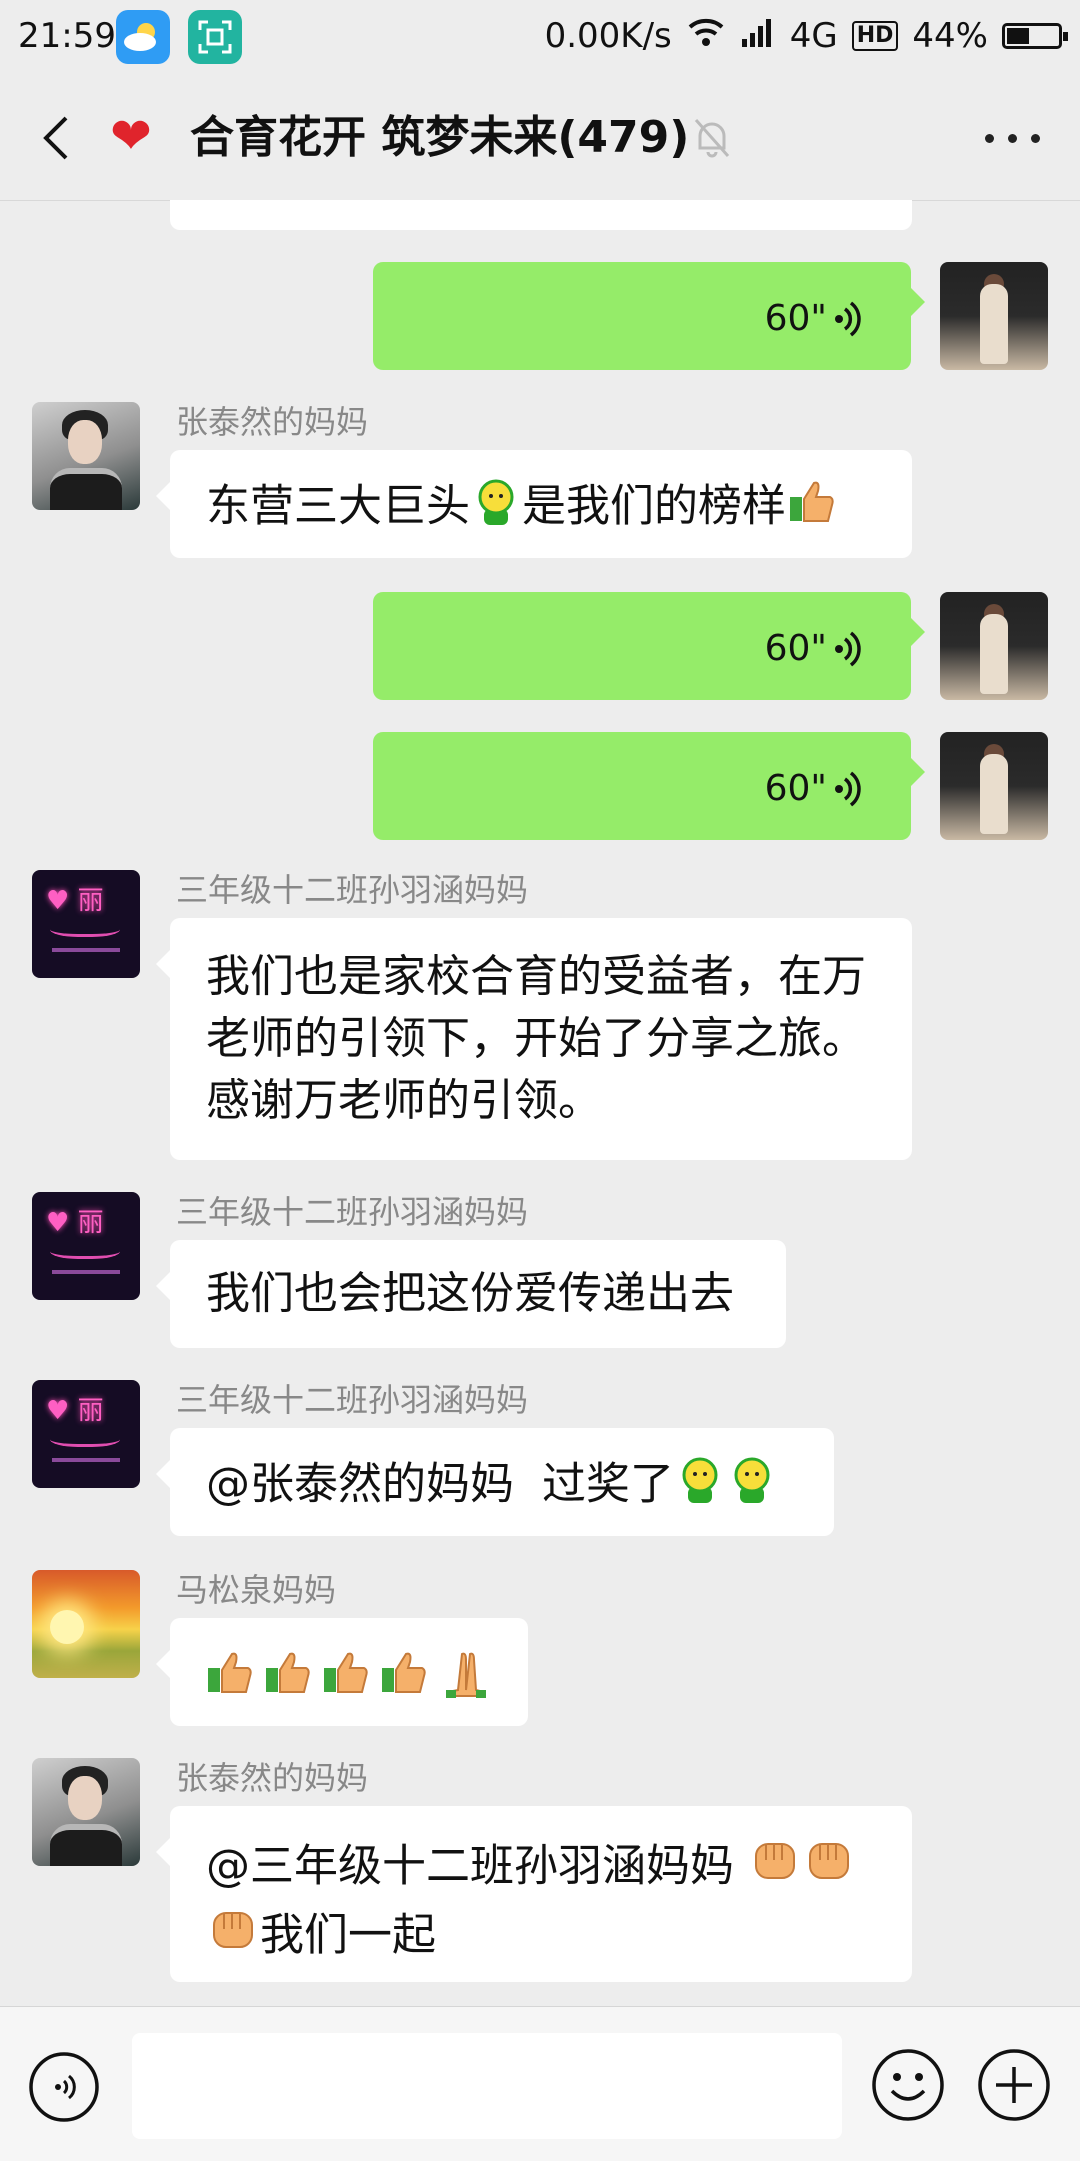 The width and height of the screenshot is (1080, 2161). I want to click on message-bubble: 东营三大巨头 是我们的榜样, so click(534, 504).